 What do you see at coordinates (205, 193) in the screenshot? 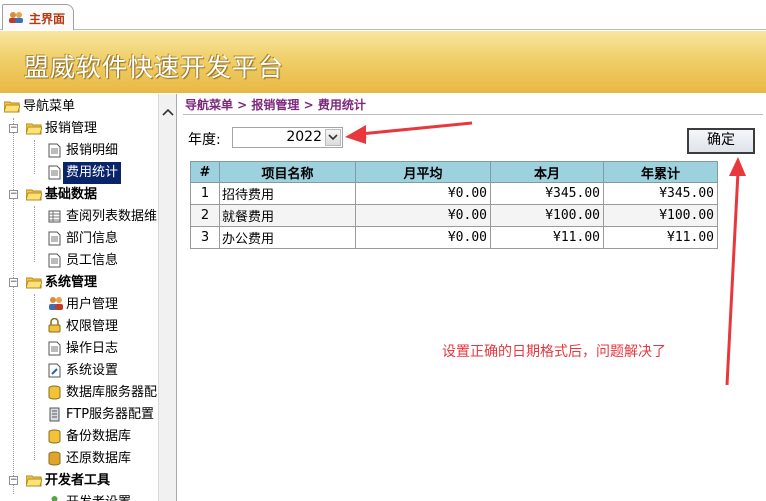
I see `row-number: 1` at bounding box center [205, 193].